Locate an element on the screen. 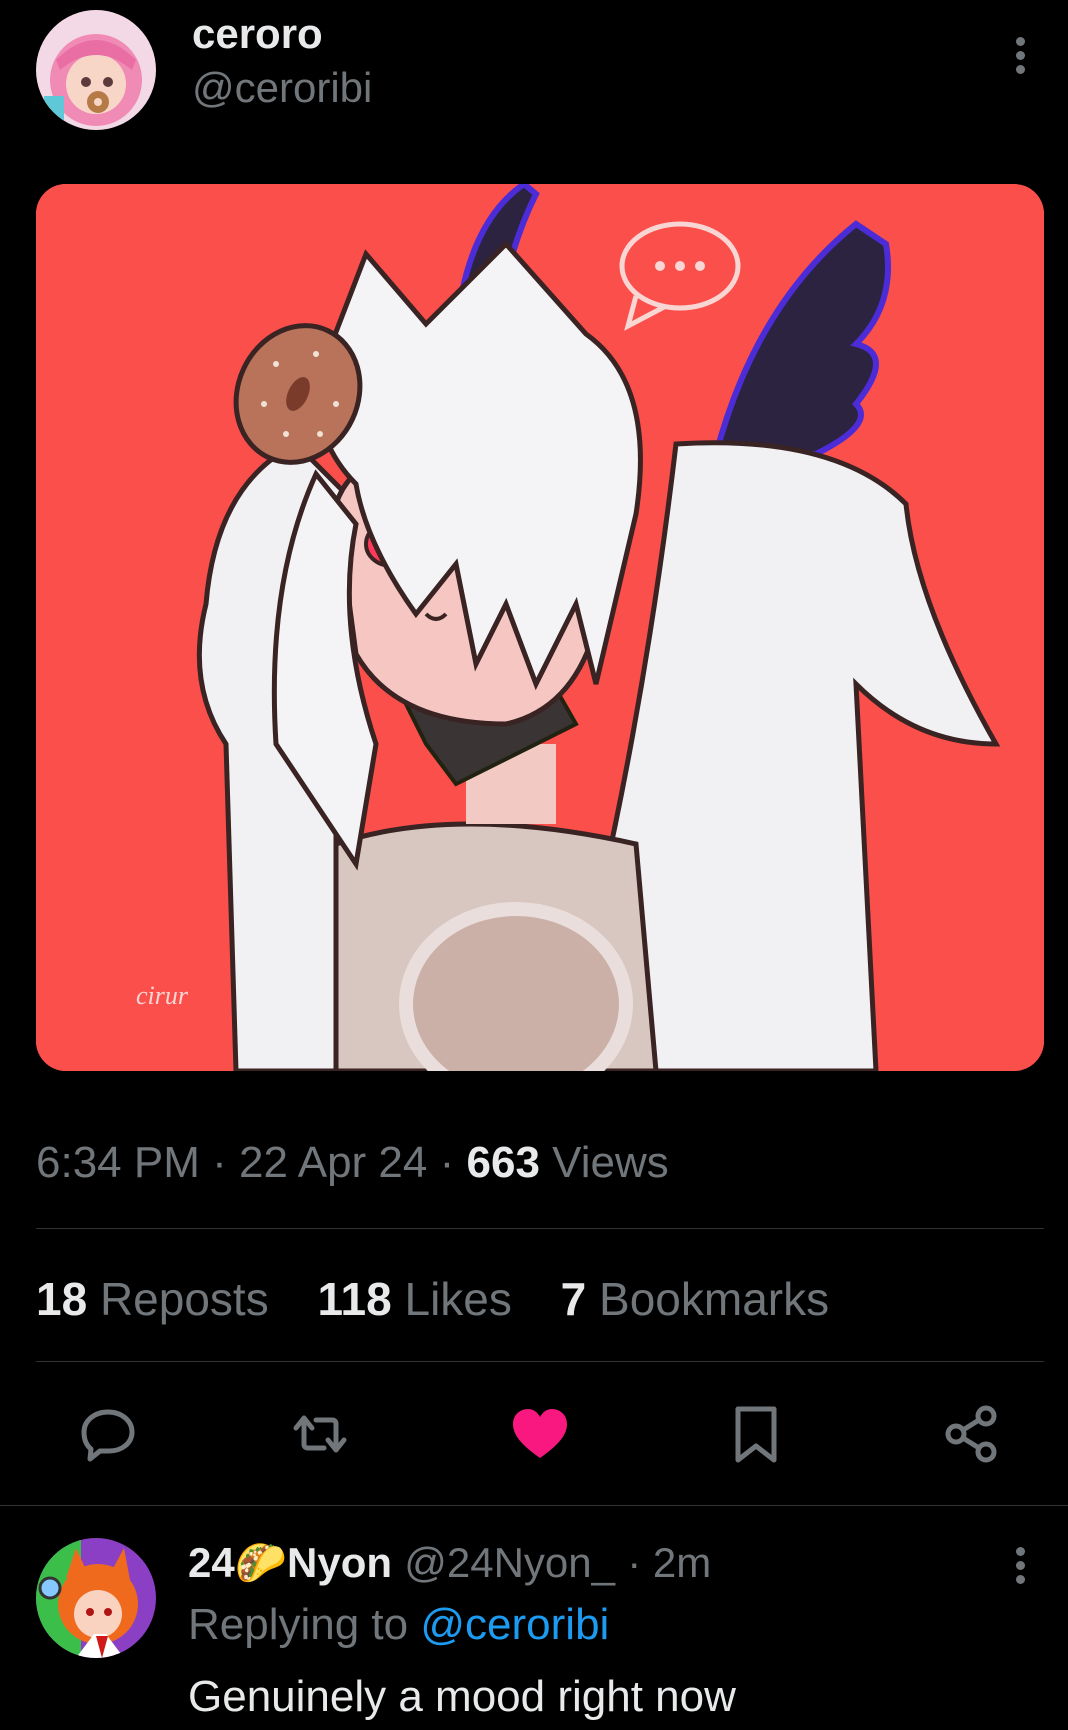  bookmarks-label: Bookmarks is located at coordinates (714, 1299).